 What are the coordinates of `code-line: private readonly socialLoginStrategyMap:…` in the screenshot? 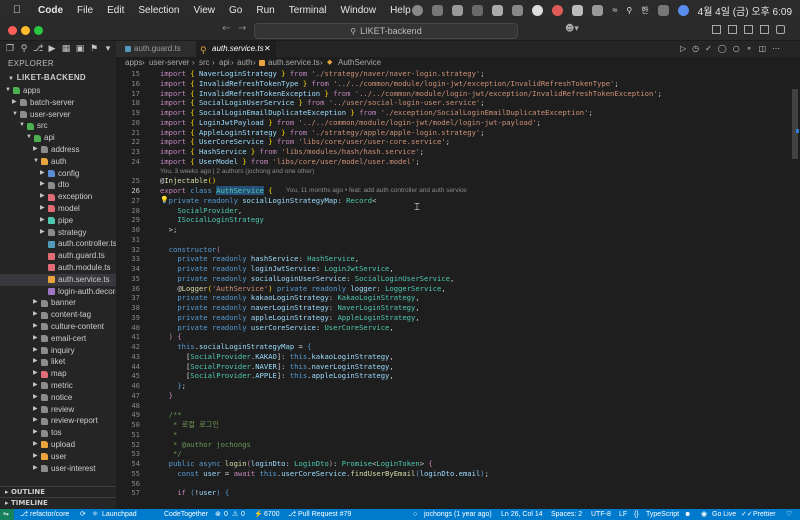 It's located at (268, 200).